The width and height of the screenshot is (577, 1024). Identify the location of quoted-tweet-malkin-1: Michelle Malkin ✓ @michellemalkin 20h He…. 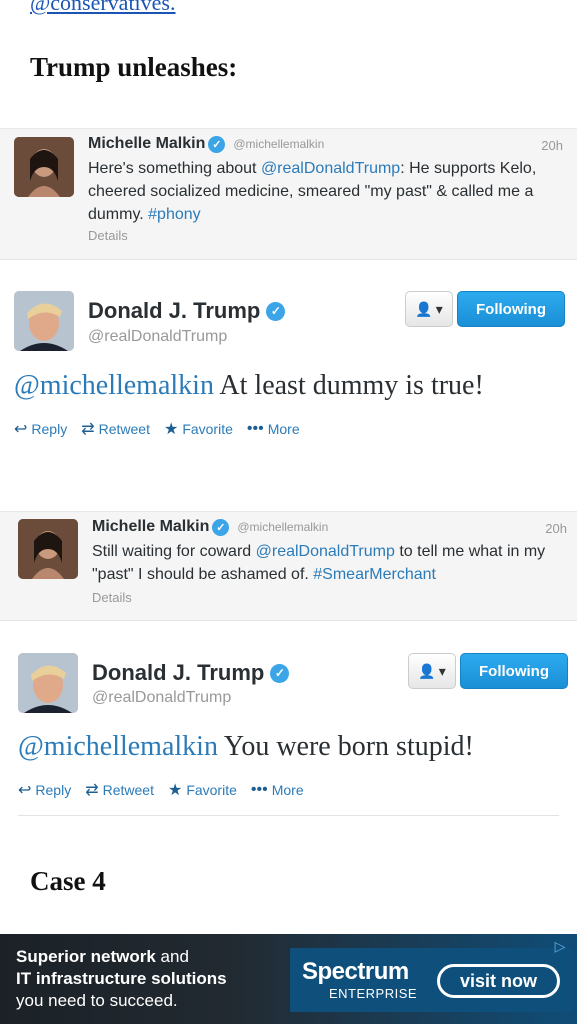
(288, 194).